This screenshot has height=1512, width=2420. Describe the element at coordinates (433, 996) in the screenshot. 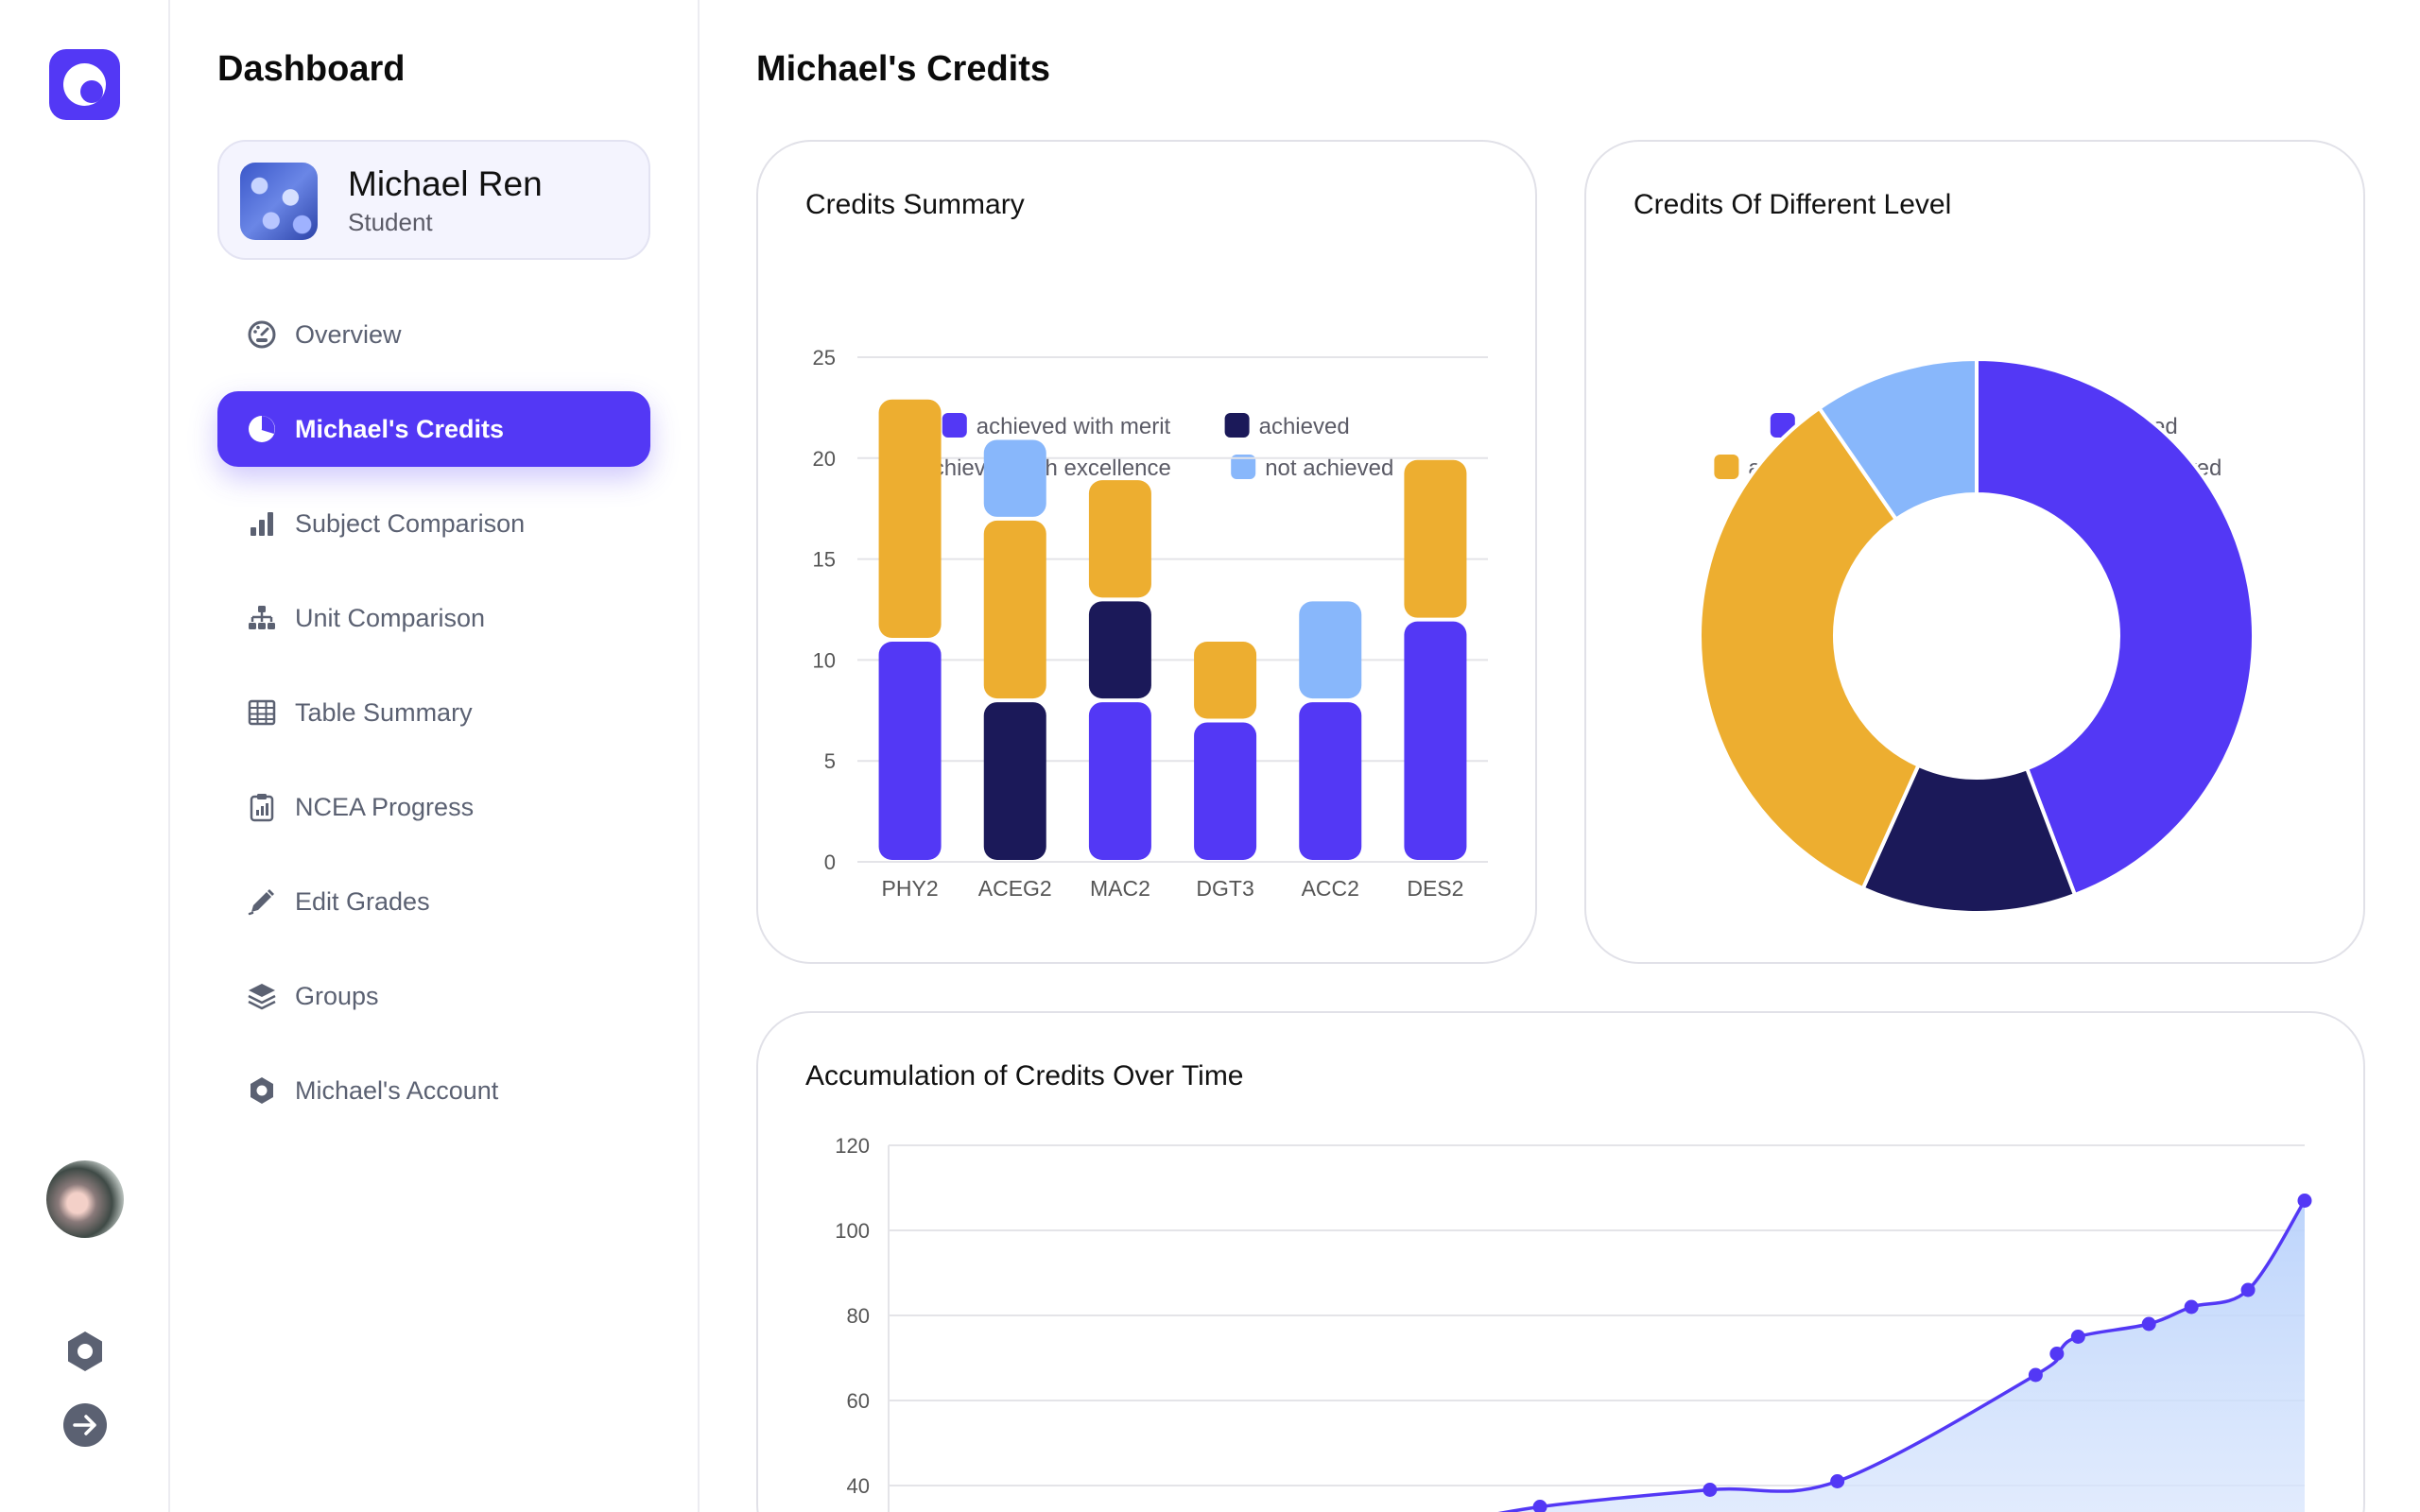

I see `sidebar-item-groups: Groups` at that location.